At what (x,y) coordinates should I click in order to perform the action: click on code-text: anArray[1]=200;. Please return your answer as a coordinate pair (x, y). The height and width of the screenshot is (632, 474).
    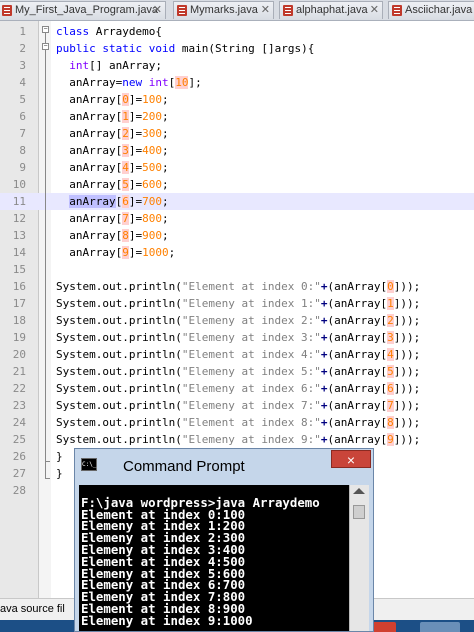
    Looking at the image, I should click on (112, 116).